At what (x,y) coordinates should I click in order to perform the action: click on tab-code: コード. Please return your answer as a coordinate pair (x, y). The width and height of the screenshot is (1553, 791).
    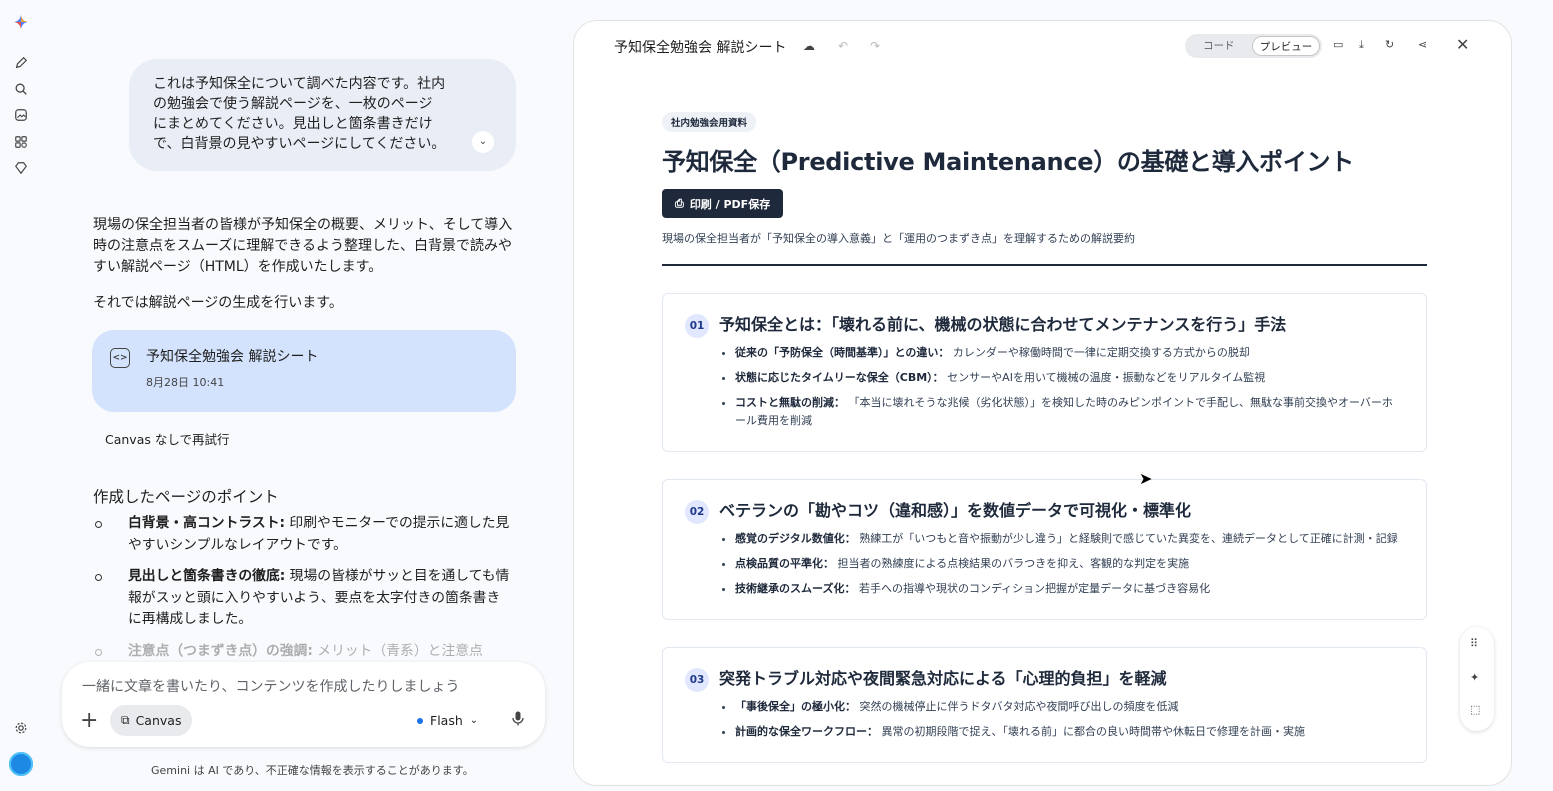
    Looking at the image, I should click on (1219, 45).